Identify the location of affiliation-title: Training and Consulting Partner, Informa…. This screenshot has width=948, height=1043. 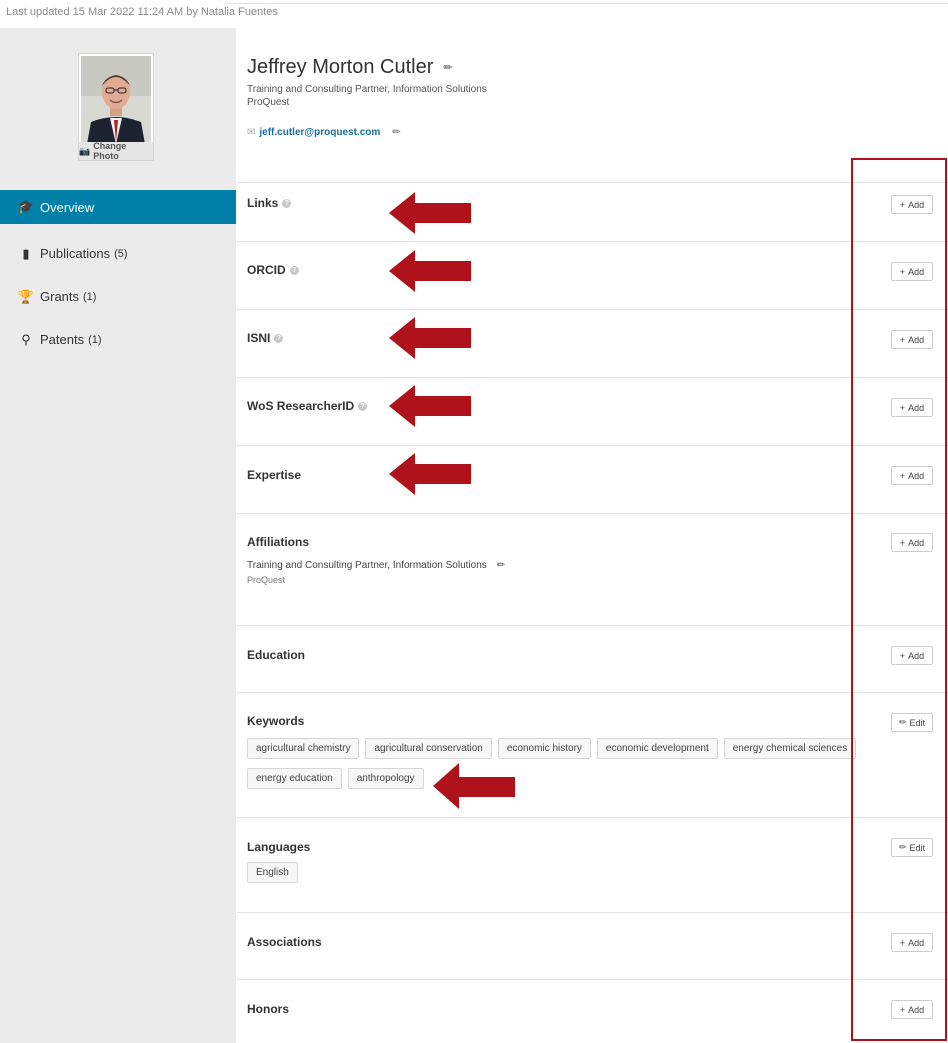
(367, 565).